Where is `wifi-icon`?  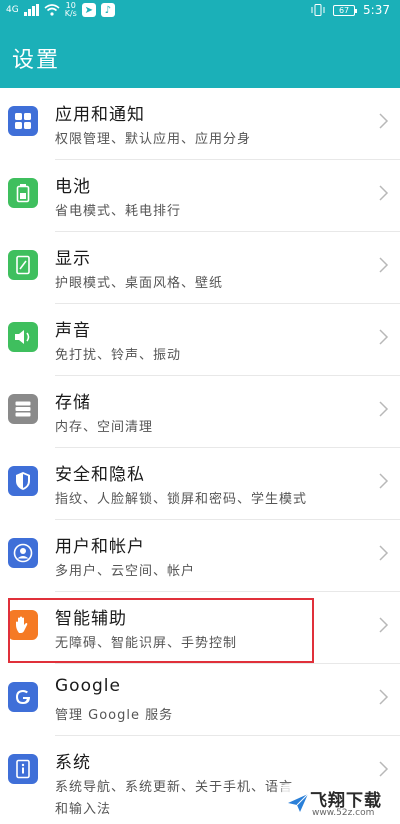
wifi-icon is located at coordinates (52, 10).